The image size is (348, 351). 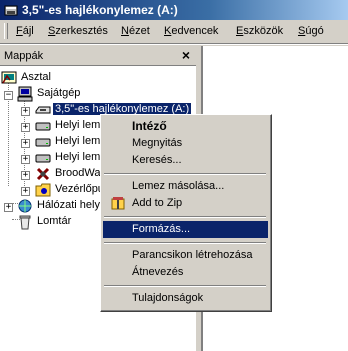 What do you see at coordinates (36, 77) in the screenshot?
I see `tree-label: Asztal` at bounding box center [36, 77].